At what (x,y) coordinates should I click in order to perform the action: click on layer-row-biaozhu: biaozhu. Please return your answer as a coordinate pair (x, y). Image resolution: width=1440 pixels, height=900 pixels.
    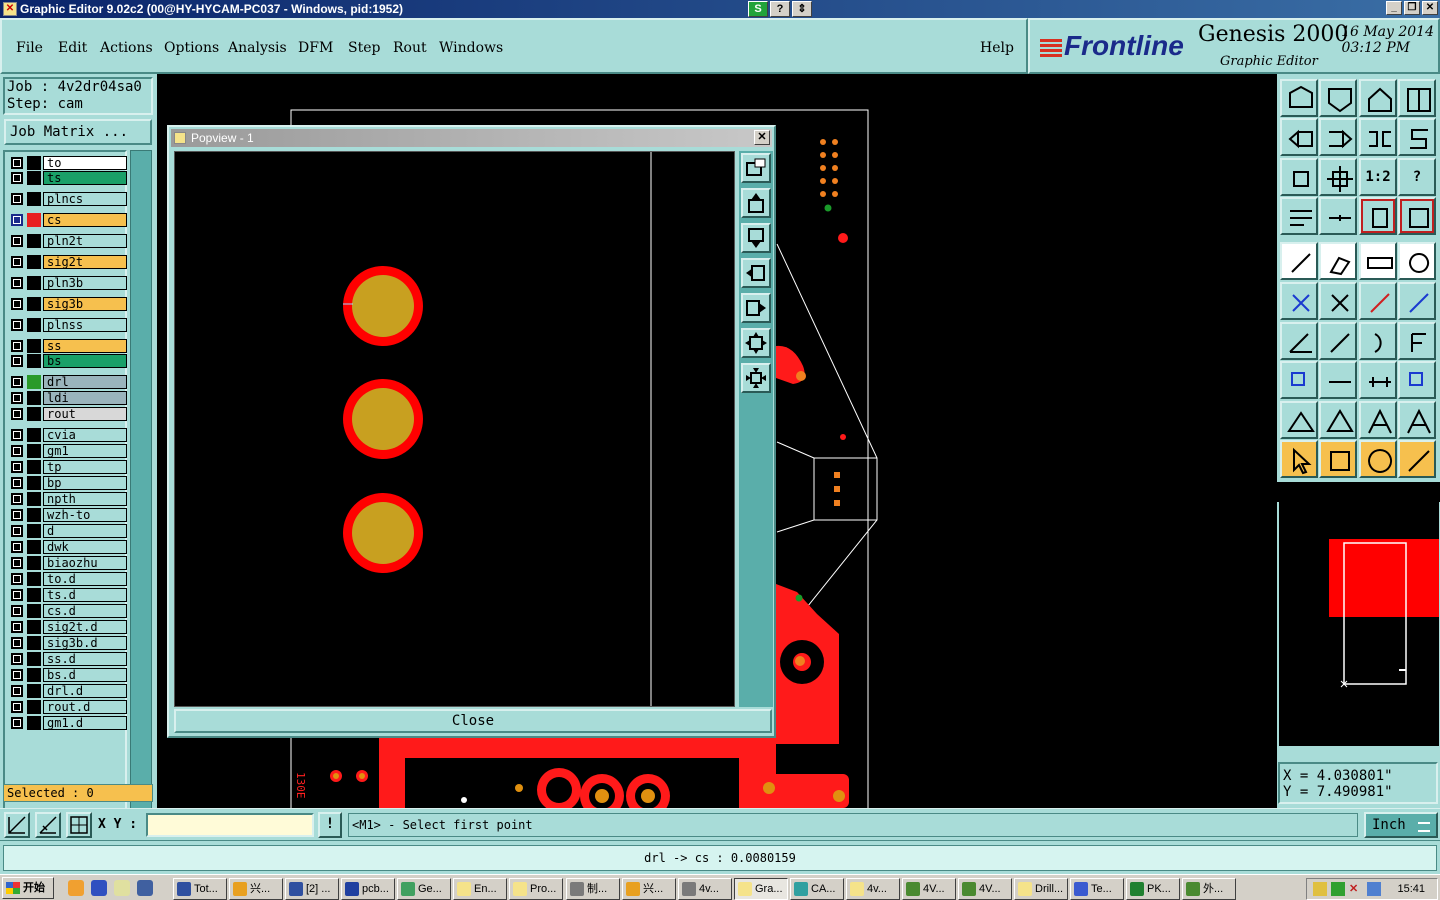
    Looking at the image, I should click on (68, 563).